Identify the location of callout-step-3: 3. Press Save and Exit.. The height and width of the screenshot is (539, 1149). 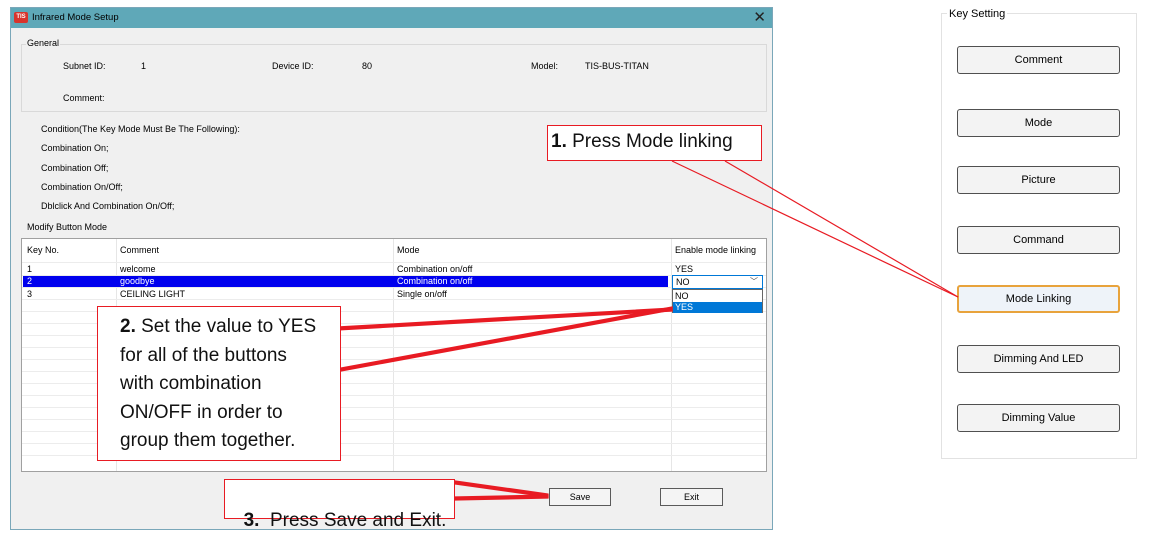
(339, 505).